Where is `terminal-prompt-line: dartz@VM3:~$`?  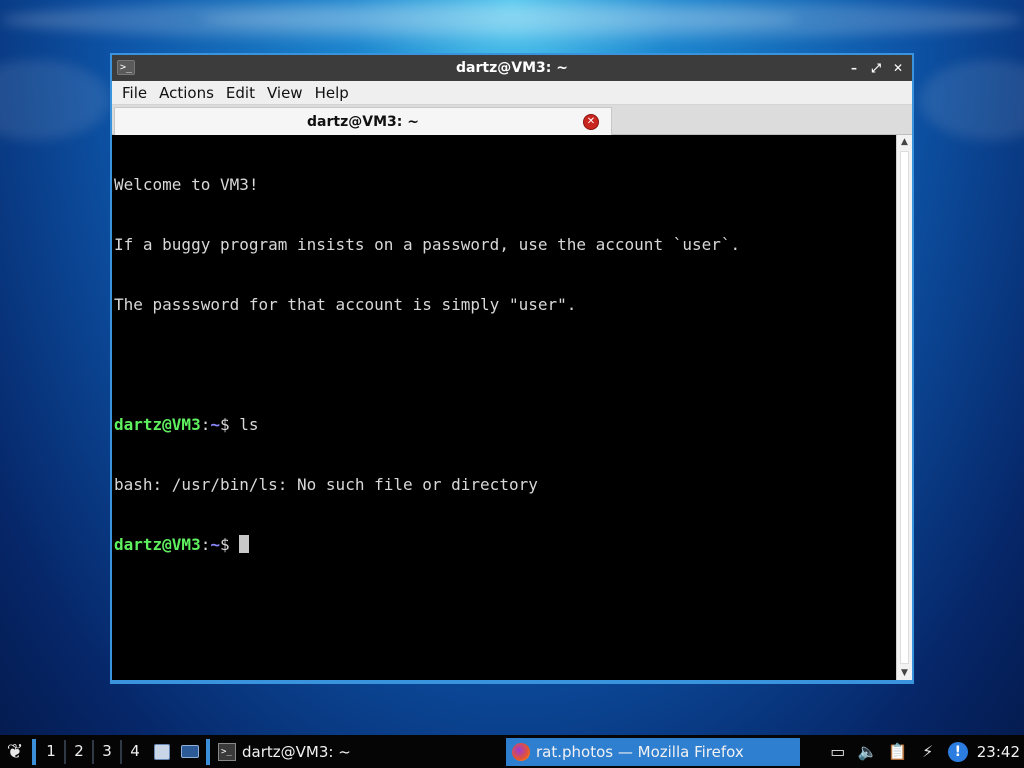
terminal-prompt-line: dartz@VM3:~$ is located at coordinates (505, 545).